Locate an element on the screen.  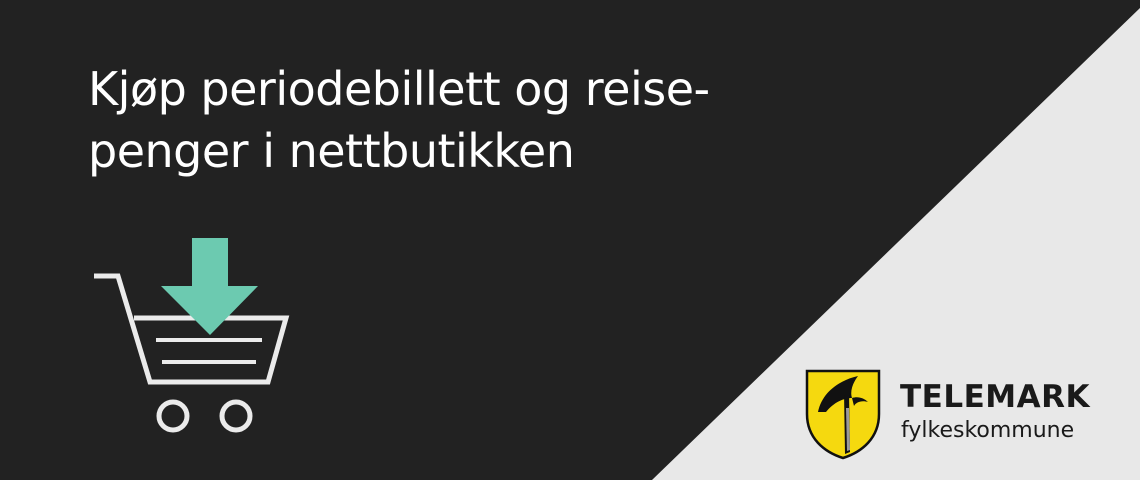
shopping-cart-download-icon is located at coordinates (192, 335).